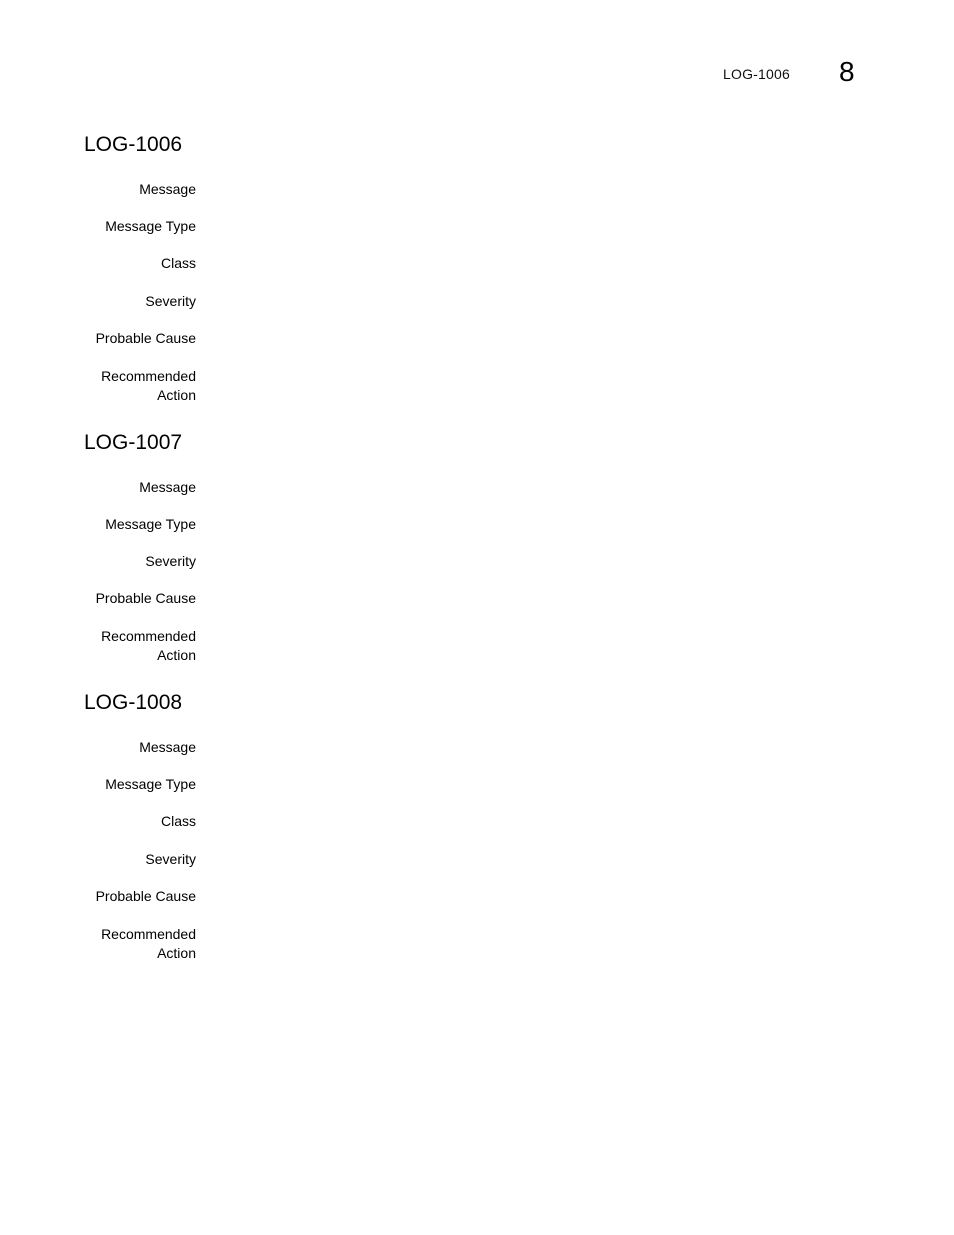 The width and height of the screenshot is (954, 1235). I want to click on chapter-number: 8, so click(847, 71).